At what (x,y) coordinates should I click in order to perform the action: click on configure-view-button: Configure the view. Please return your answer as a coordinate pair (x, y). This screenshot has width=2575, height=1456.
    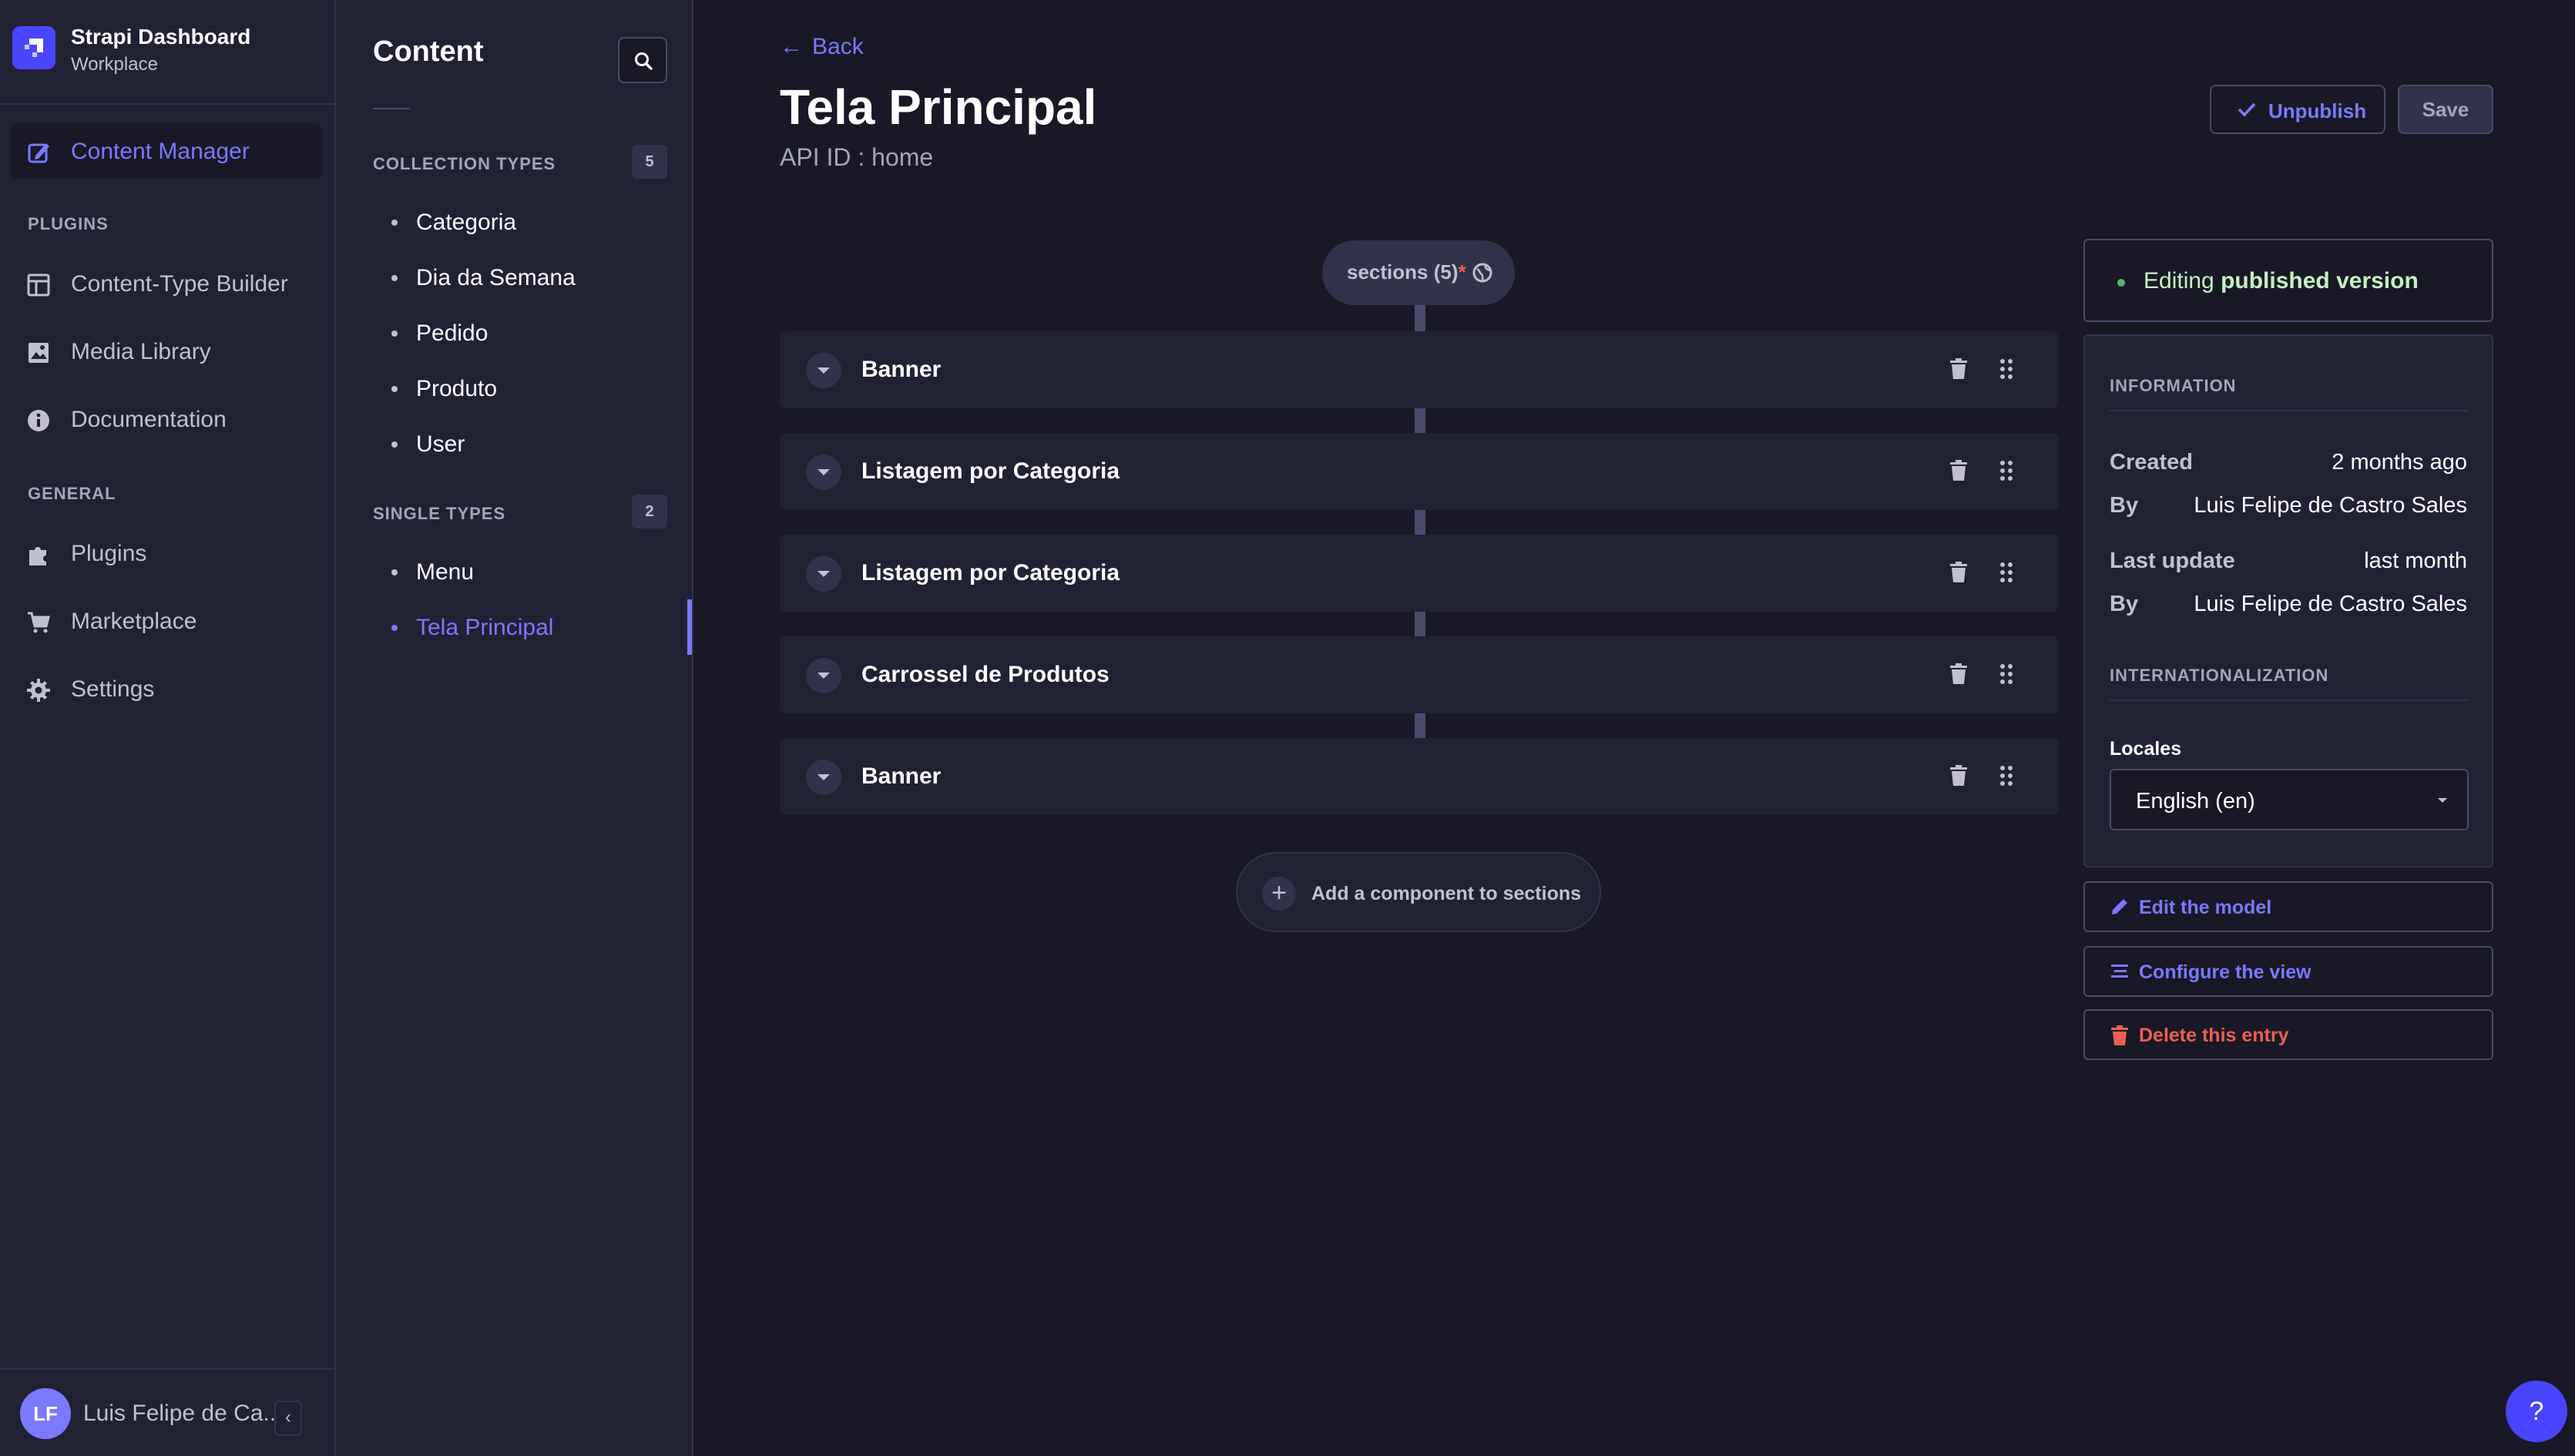
    Looking at the image, I should click on (2288, 971).